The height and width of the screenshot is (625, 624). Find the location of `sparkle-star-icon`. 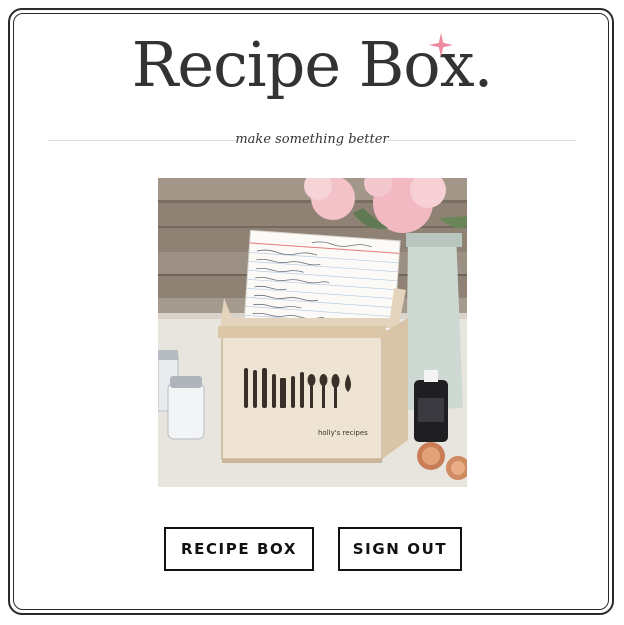

sparkle-star-icon is located at coordinates (441, 45).